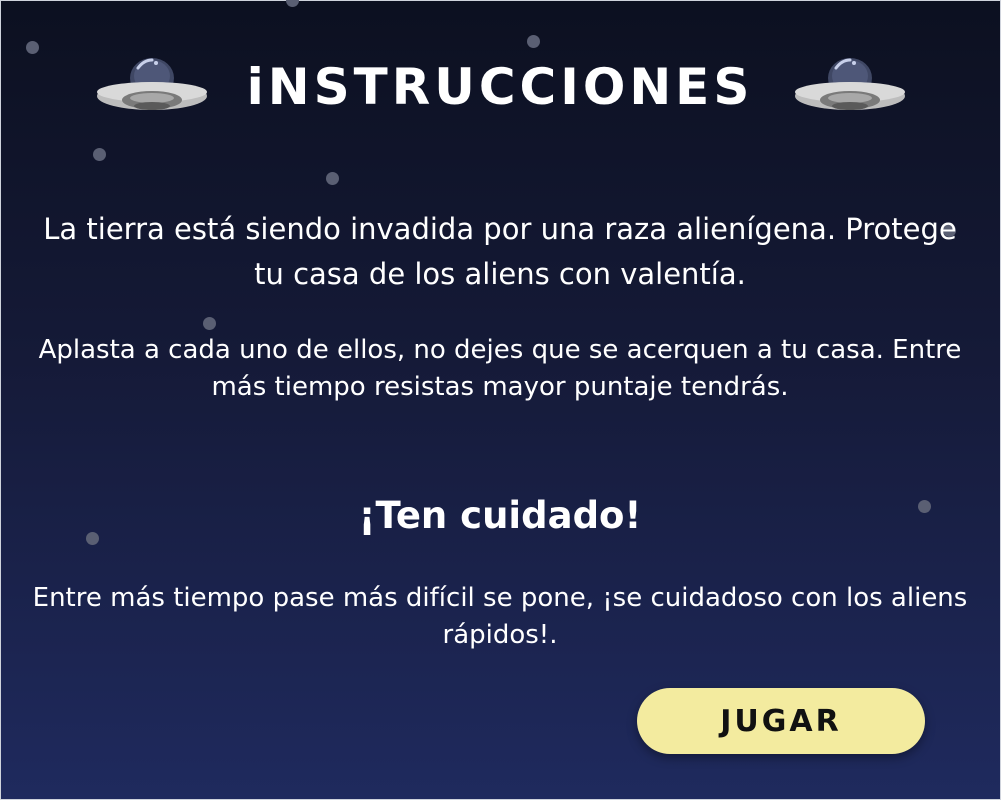 This screenshot has width=1001, height=800. What do you see at coordinates (781, 721) in the screenshot?
I see `play-button: JUGAR` at bounding box center [781, 721].